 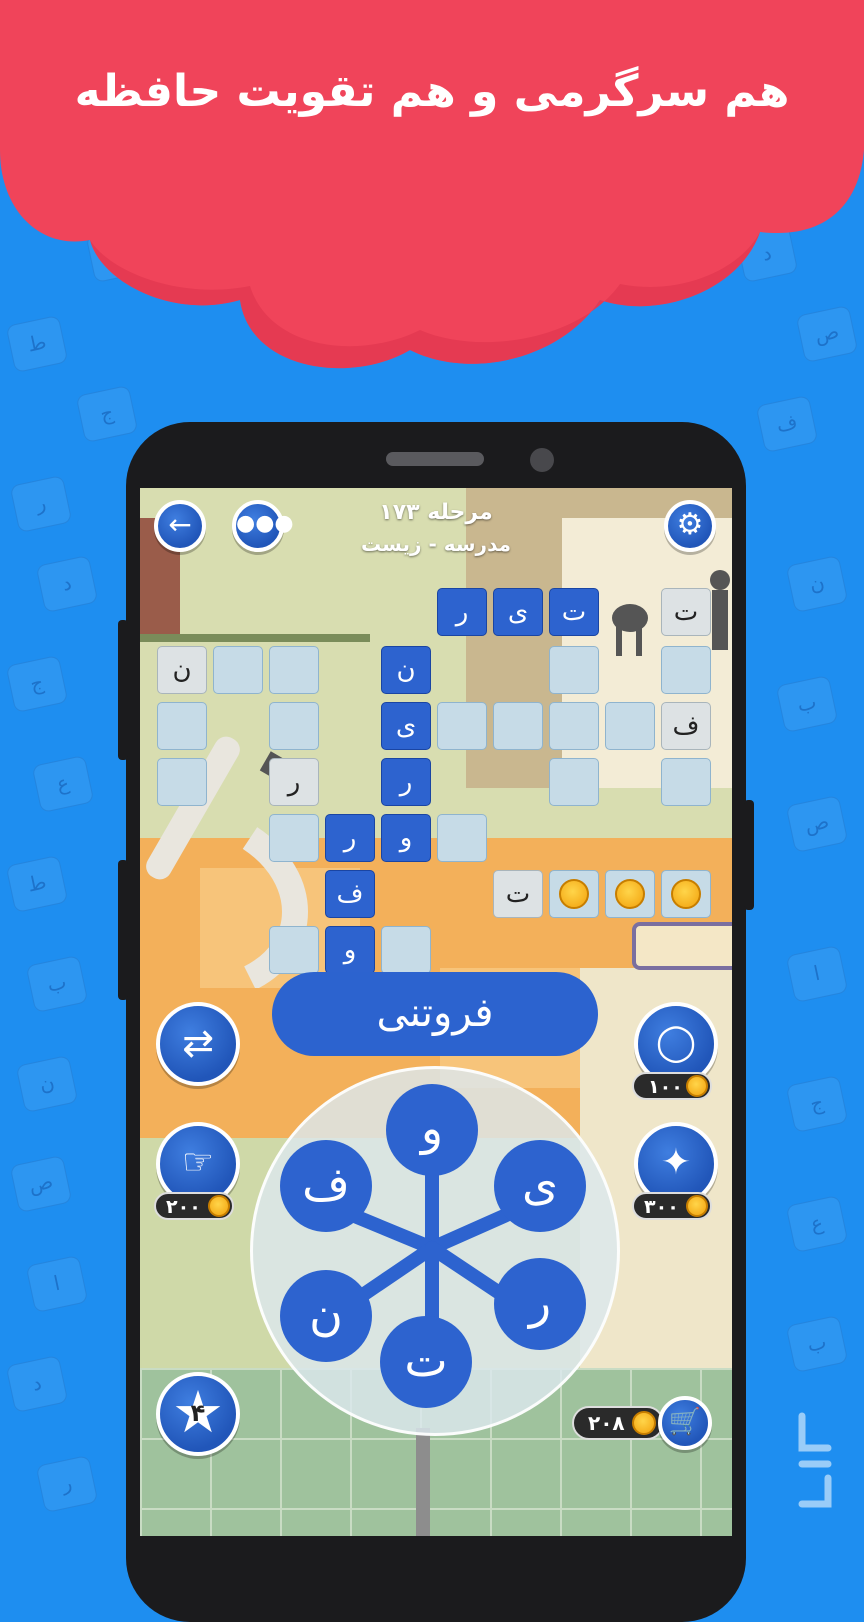 What do you see at coordinates (606, 1423) in the screenshot?
I see `coin-count: ۲۰۸` at bounding box center [606, 1423].